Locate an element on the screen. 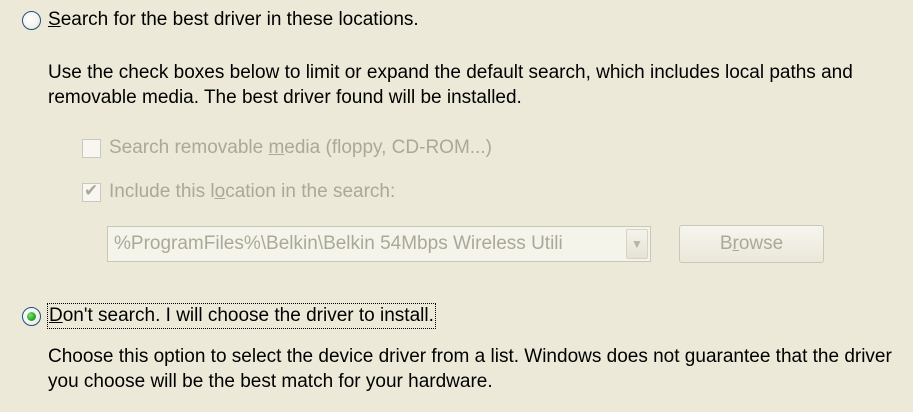 This screenshot has height=412, width=913. chevron-down-icon: ▼ is located at coordinates (637, 244).